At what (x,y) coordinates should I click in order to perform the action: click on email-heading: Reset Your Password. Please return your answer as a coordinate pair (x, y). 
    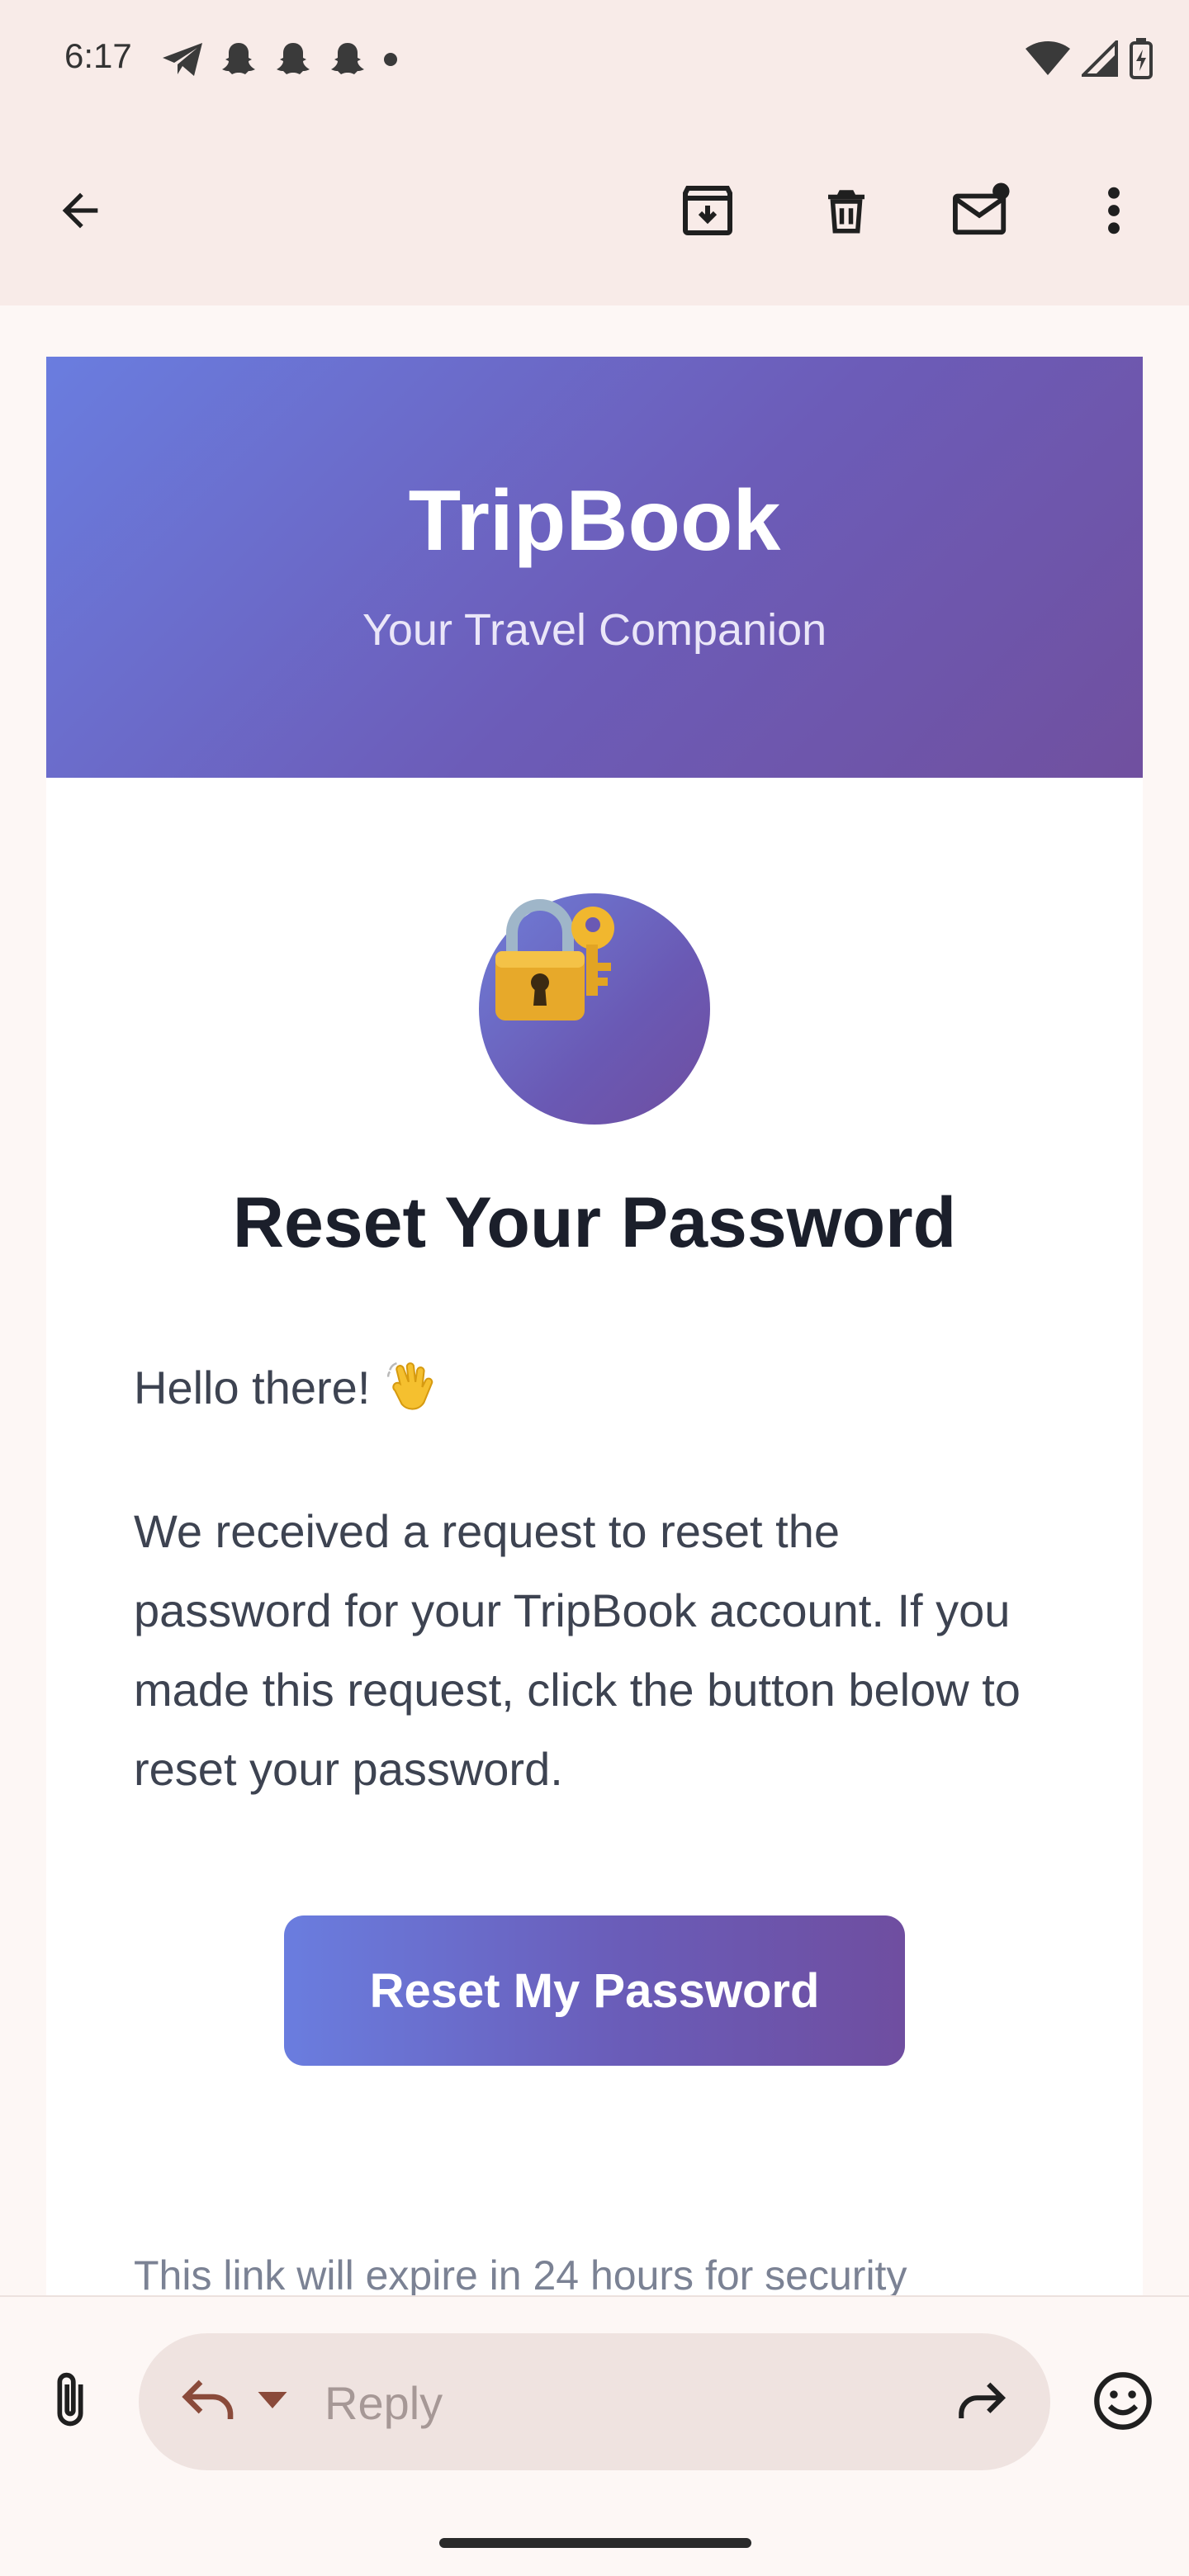
    Looking at the image, I should click on (594, 1222).